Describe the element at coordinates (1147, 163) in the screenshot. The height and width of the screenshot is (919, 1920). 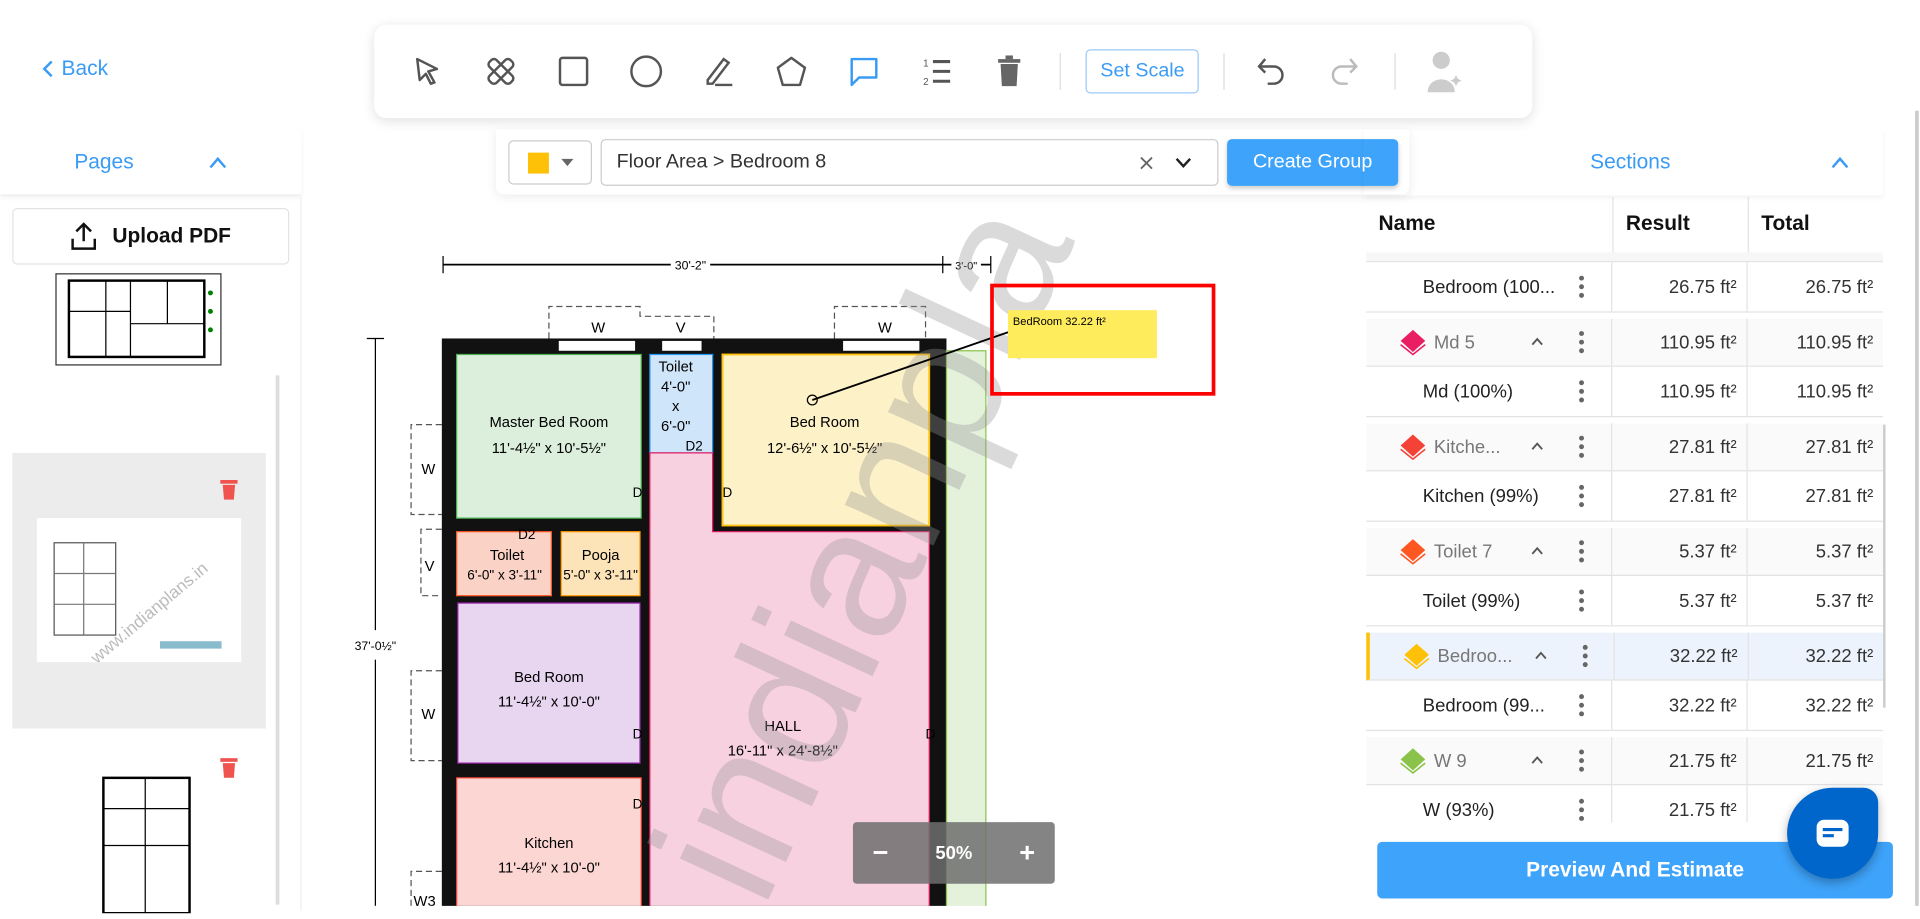
I see `clear-icon` at that location.